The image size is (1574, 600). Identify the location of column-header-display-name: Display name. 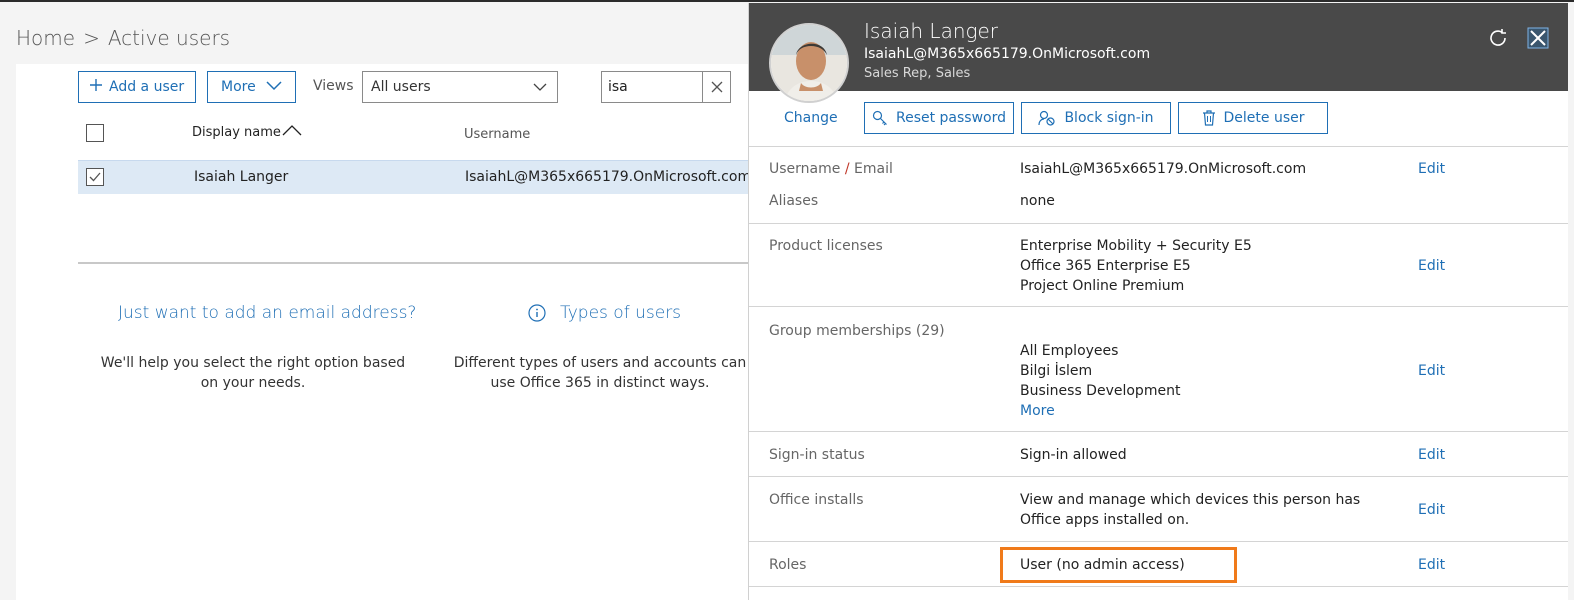
(247, 132).